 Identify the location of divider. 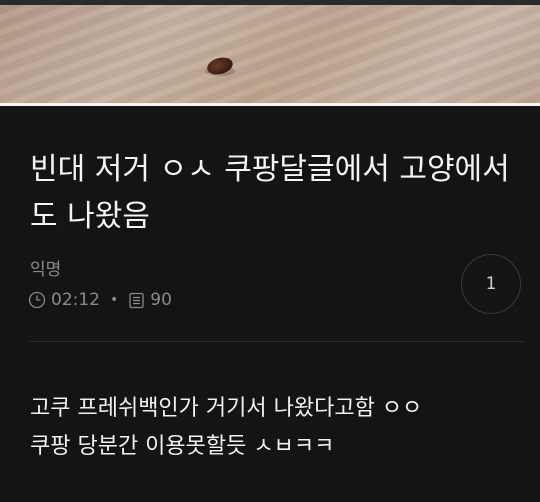
(277, 341).